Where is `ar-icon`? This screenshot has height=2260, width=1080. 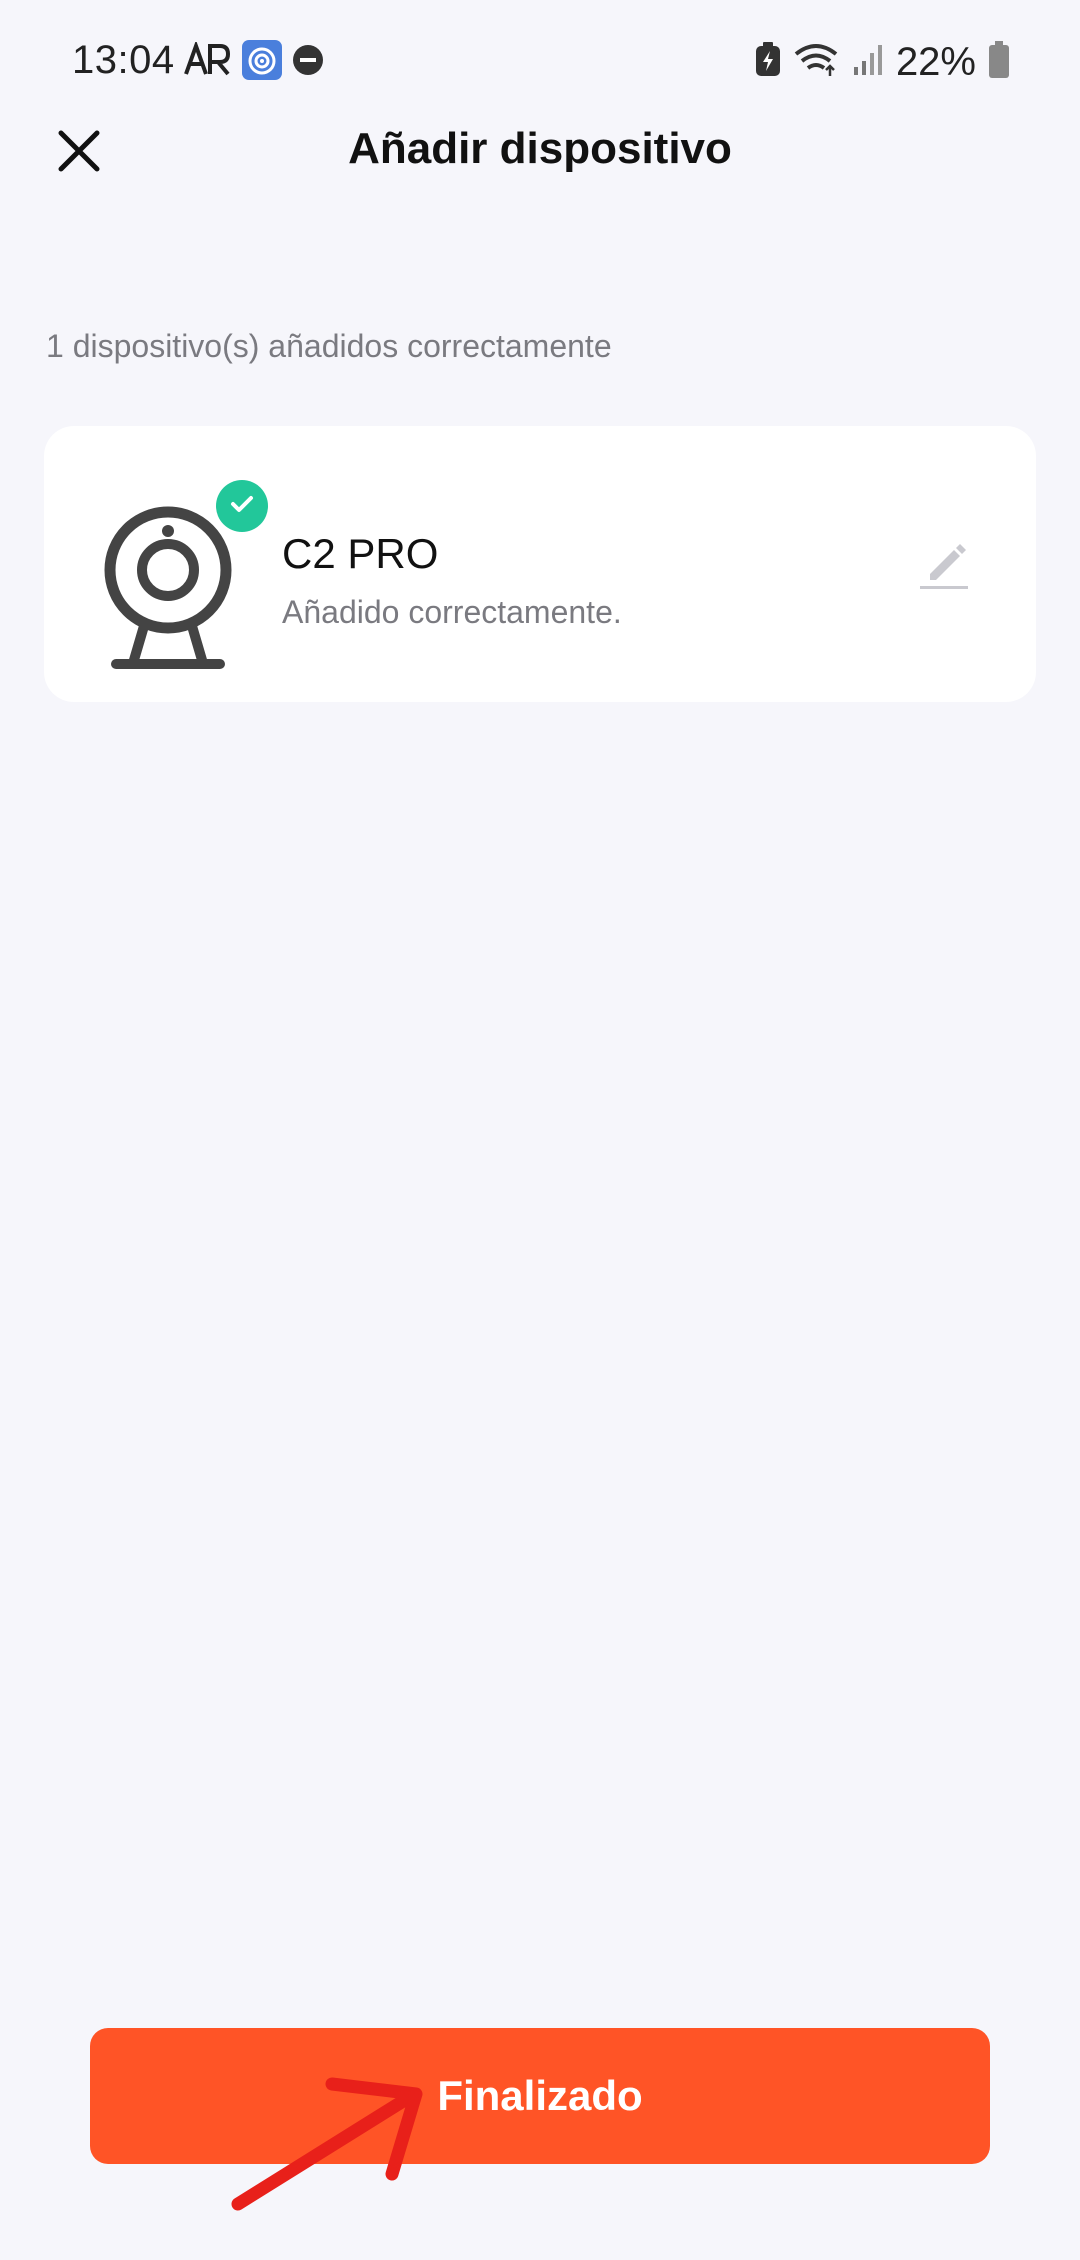
ar-icon is located at coordinates (207, 61).